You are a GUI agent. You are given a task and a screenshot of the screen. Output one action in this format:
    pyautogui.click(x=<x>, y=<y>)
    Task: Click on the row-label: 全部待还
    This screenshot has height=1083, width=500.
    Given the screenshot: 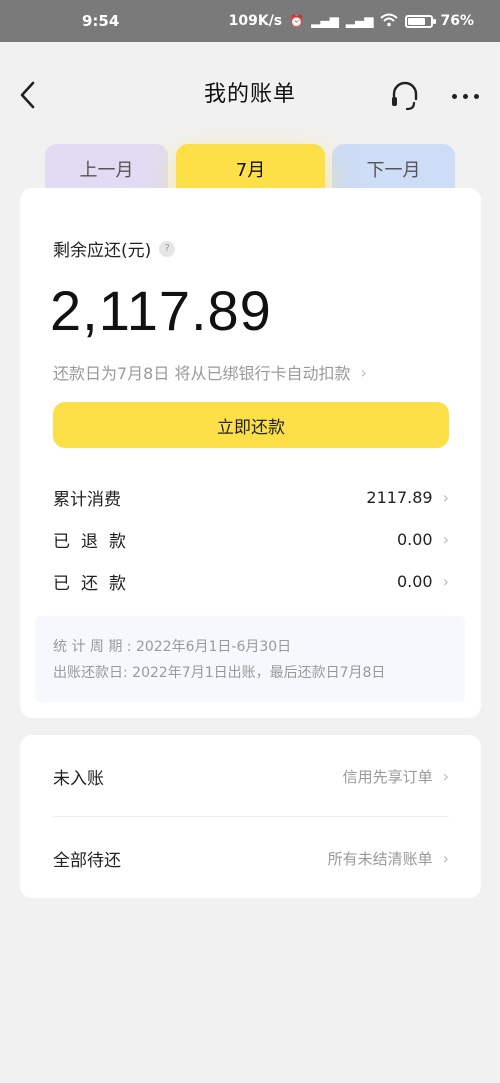 What is the action you would take?
    pyautogui.click(x=87, y=860)
    